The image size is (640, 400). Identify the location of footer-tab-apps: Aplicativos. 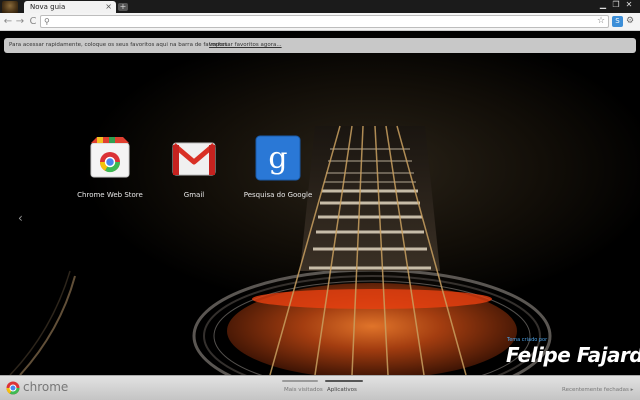
(342, 390).